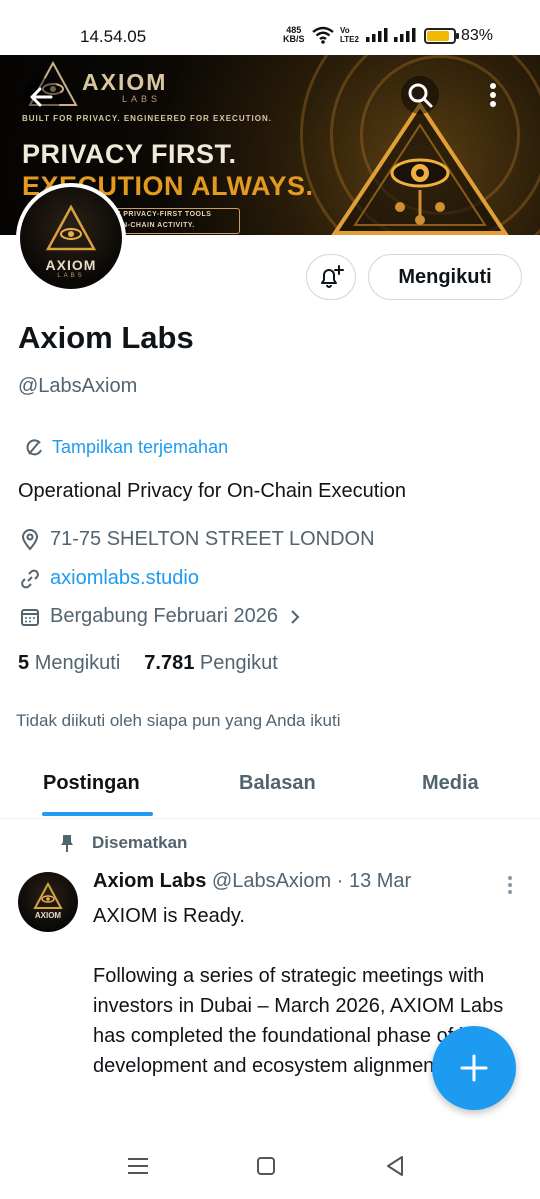 The image size is (540, 1199). Describe the element at coordinates (169, 663) in the screenshot. I see `followers-count: 7.781` at that location.